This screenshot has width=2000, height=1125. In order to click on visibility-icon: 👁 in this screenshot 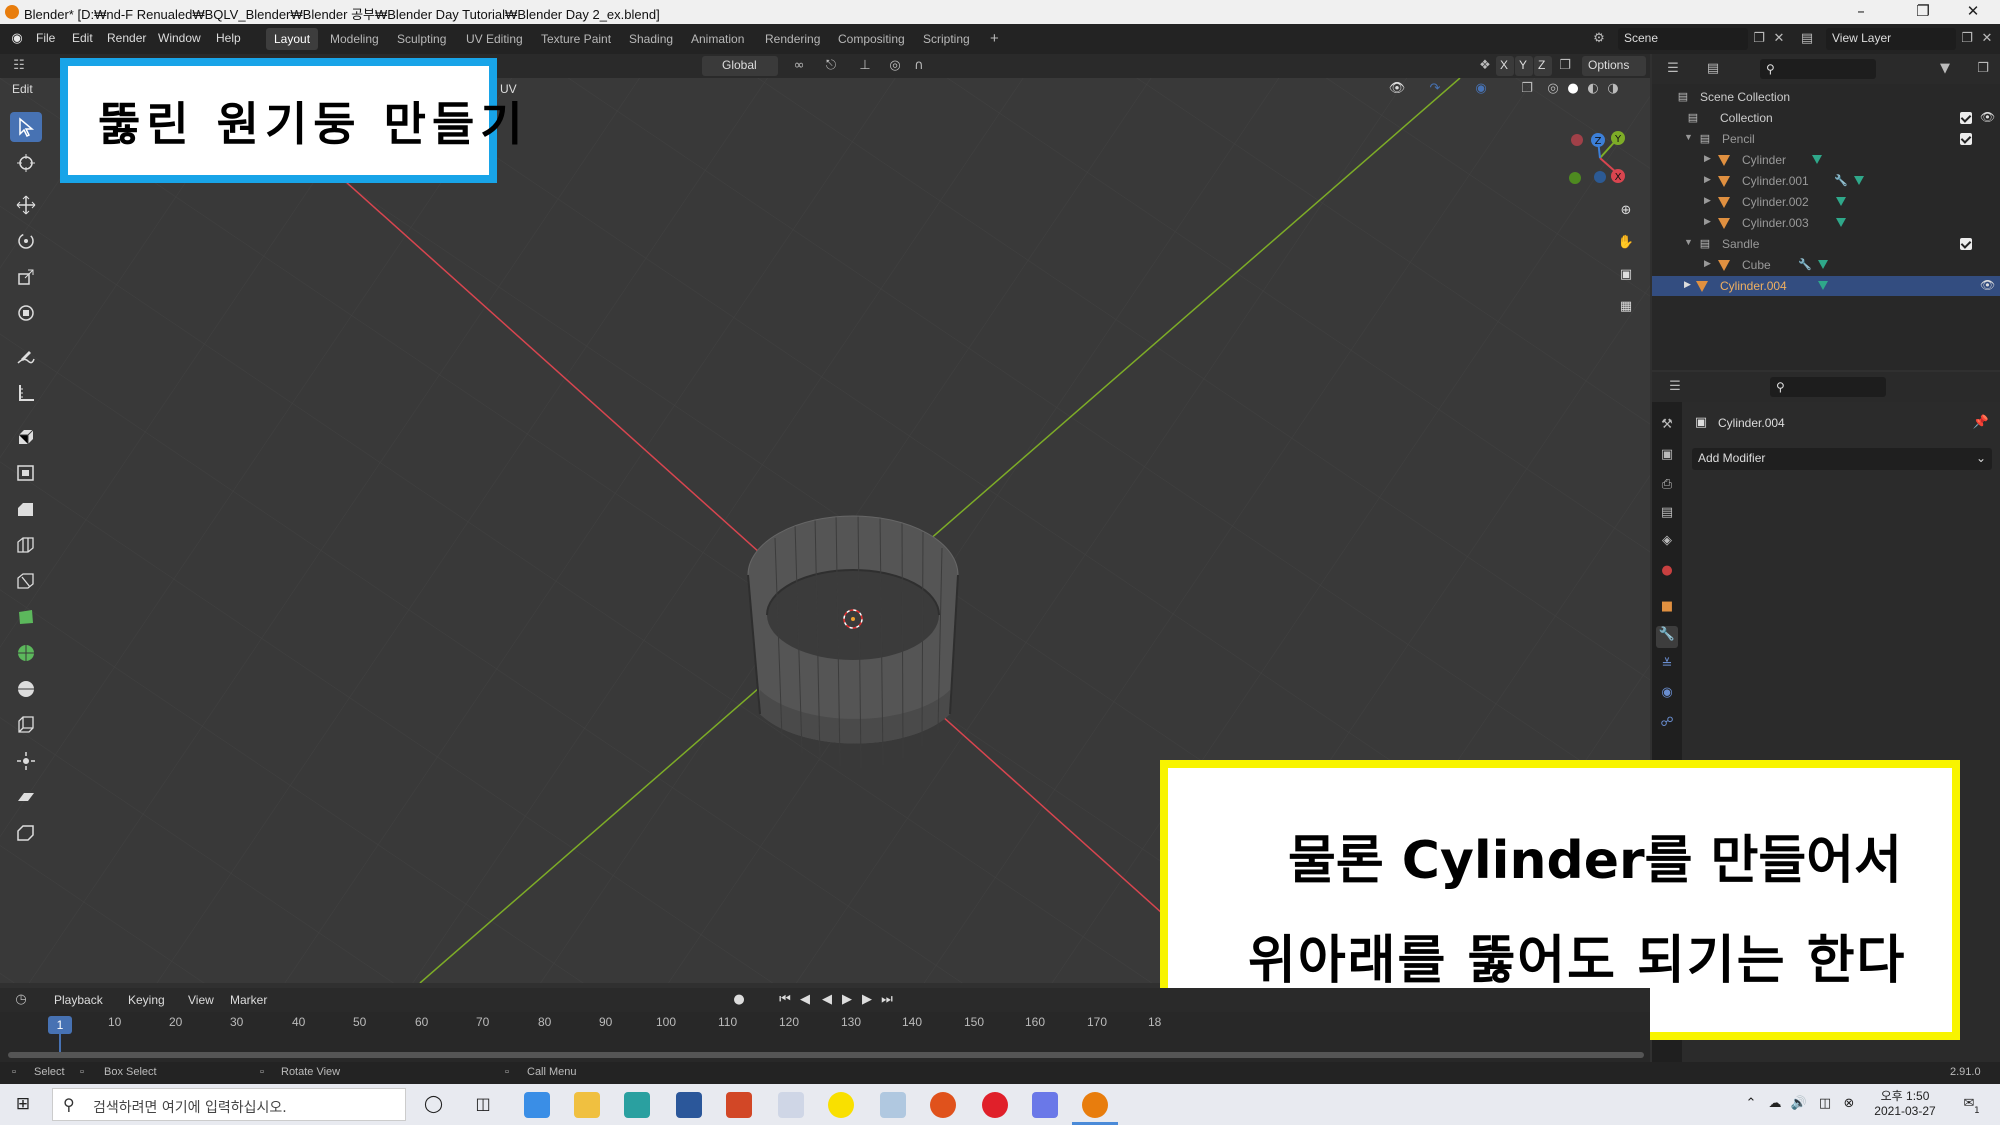, I will do `click(1397, 89)`.